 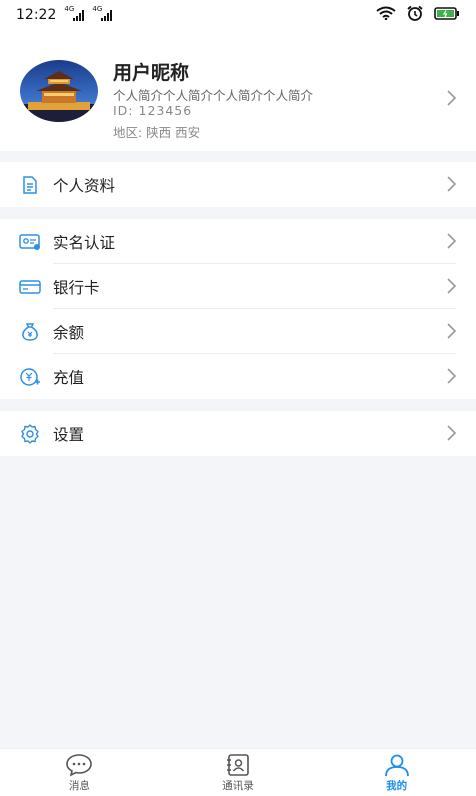 What do you see at coordinates (238, 765) in the screenshot?
I see `contacts-icon` at bounding box center [238, 765].